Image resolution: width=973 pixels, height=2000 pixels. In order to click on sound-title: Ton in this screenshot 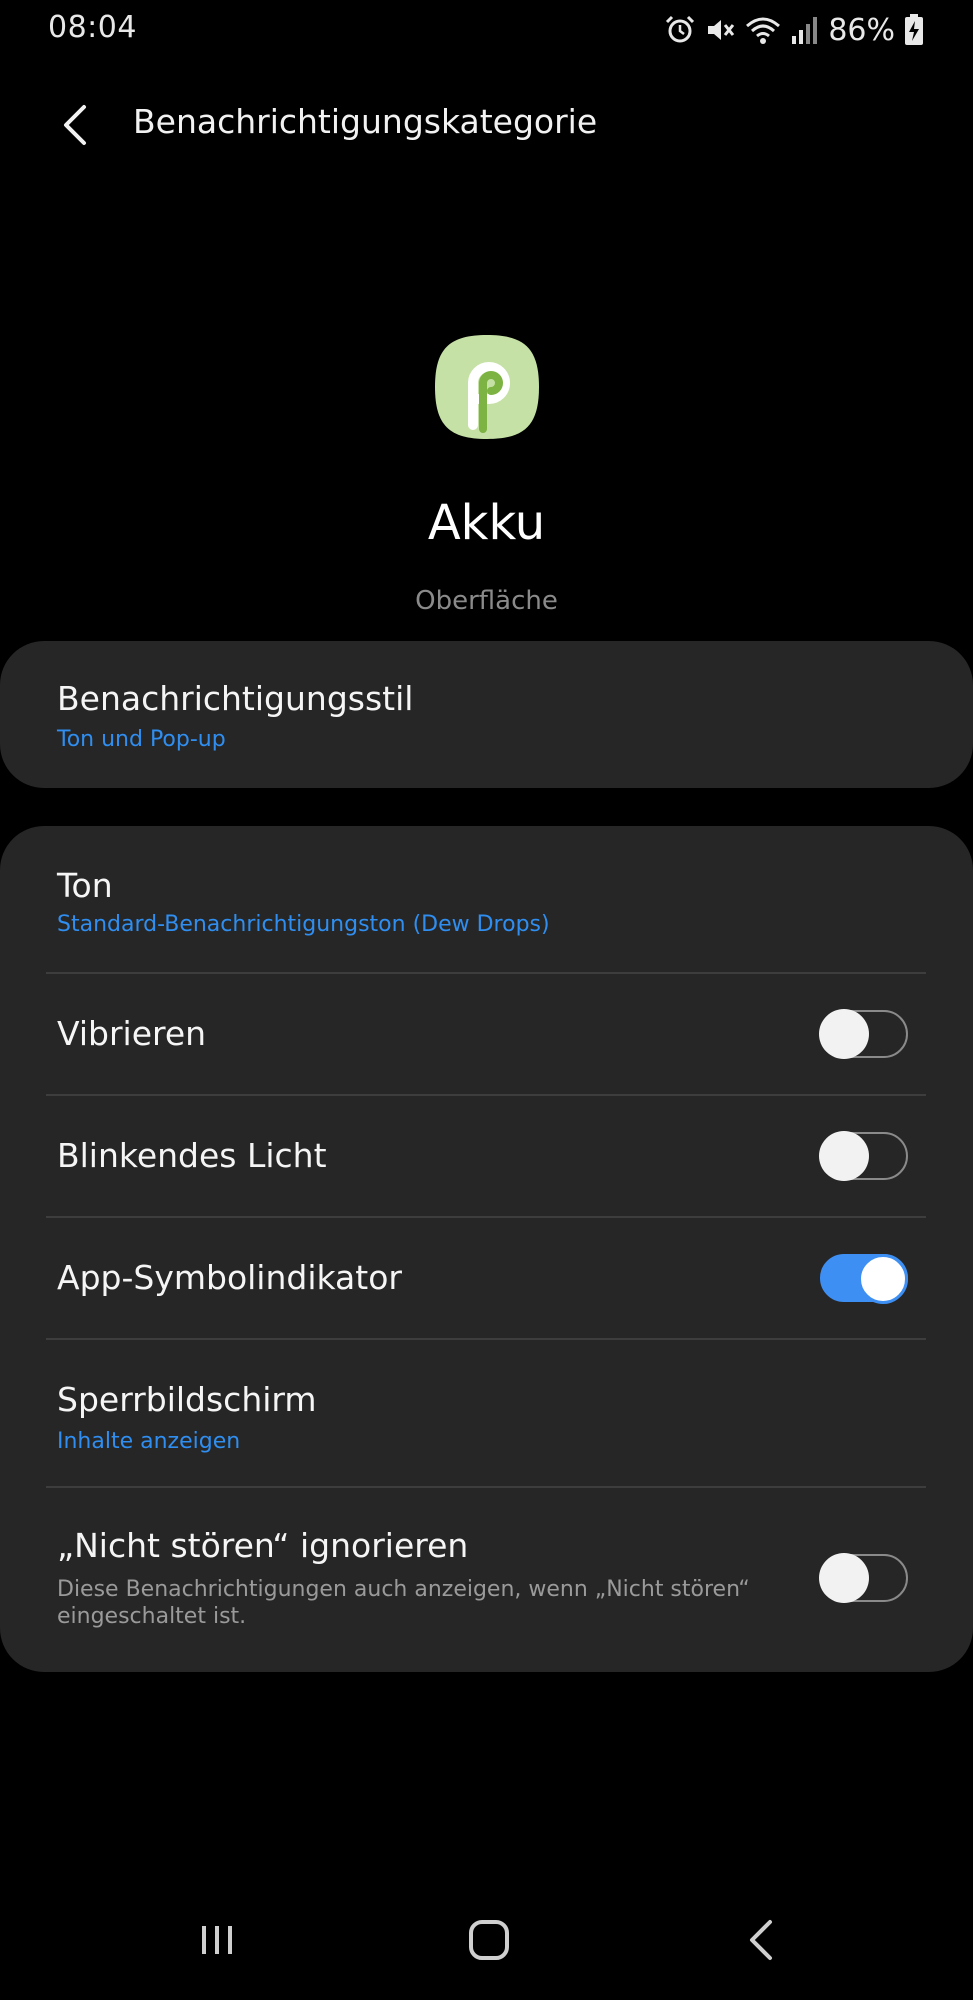, I will do `click(85, 885)`.